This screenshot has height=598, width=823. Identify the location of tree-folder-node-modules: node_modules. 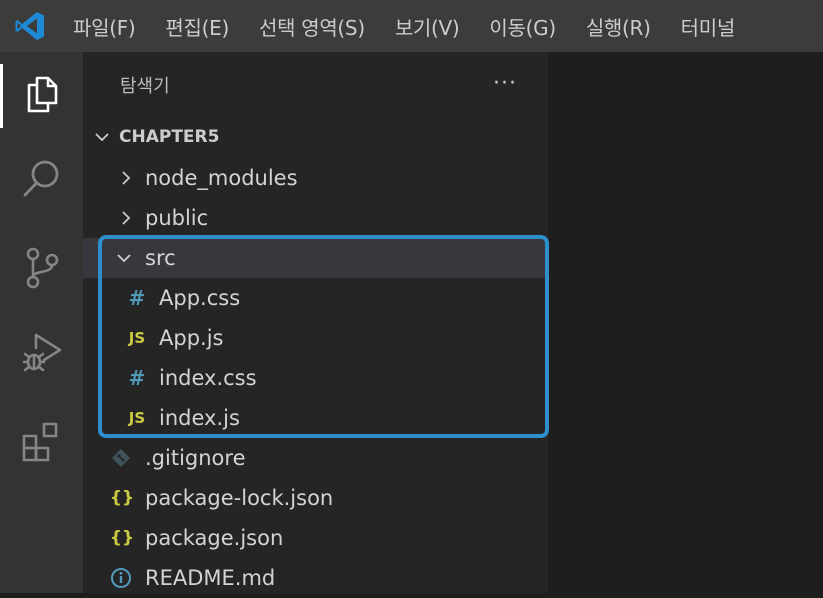
(315, 178).